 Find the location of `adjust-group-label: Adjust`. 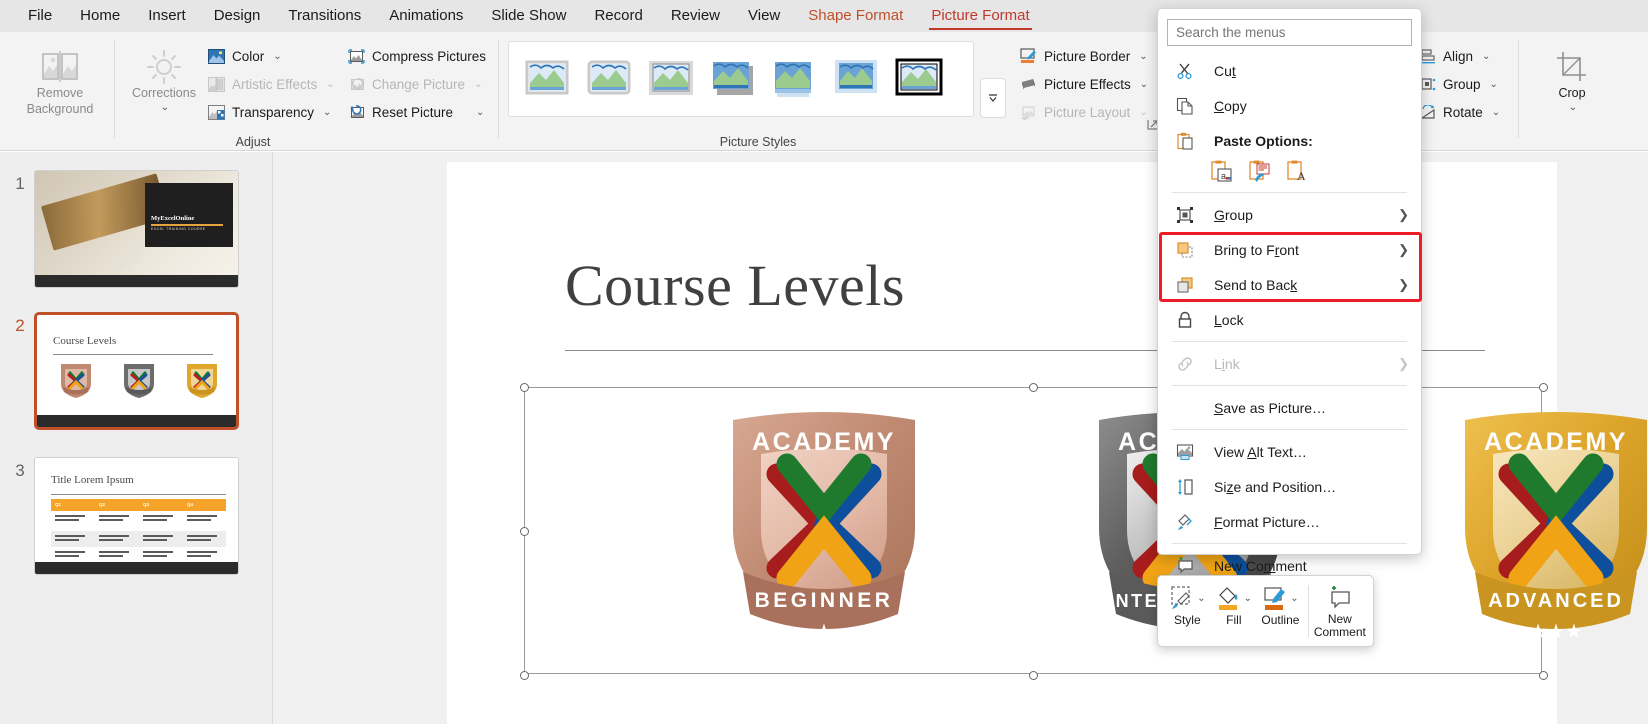

adjust-group-label: Adjust is located at coordinates (253, 142).